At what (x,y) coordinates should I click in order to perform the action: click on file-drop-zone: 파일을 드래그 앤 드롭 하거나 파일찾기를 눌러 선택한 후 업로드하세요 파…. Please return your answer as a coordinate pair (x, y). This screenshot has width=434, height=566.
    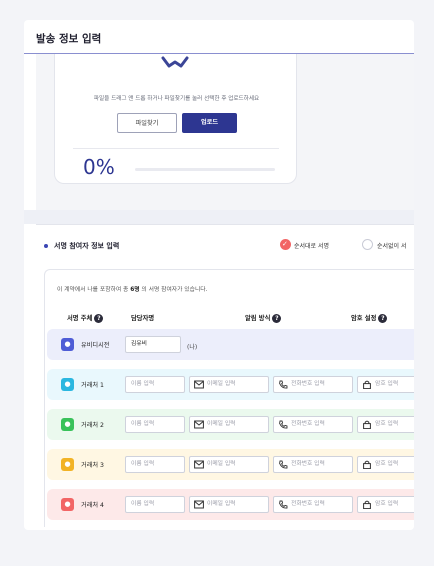
    Looking at the image, I should click on (175, 119).